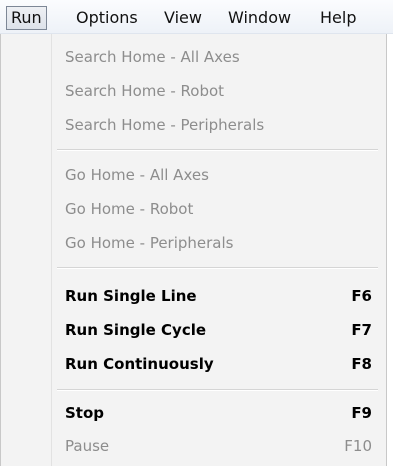 The image size is (393, 466). Describe the element at coordinates (183, 18) in the screenshot. I see `menu-view: View` at that location.